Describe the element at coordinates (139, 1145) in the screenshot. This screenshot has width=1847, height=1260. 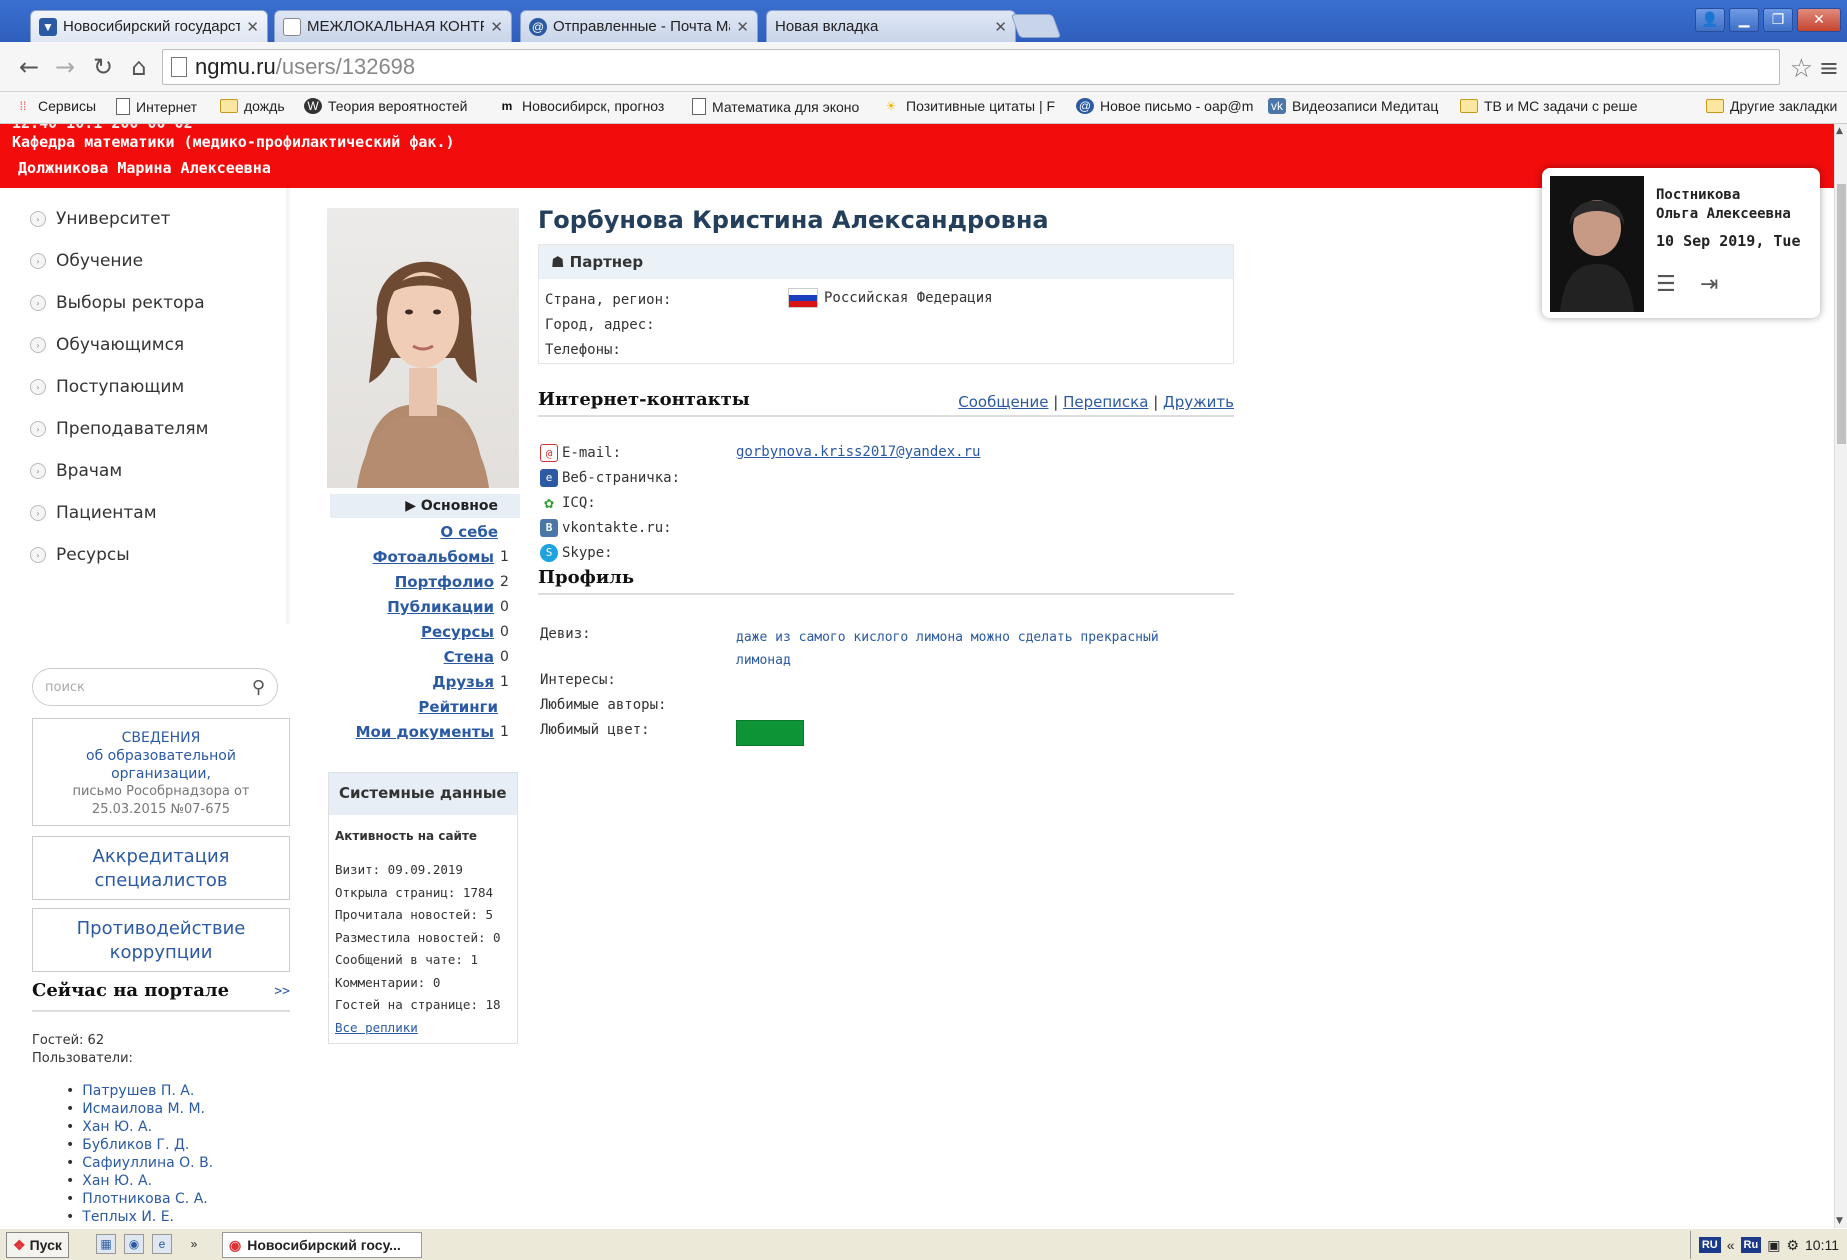
I see `online-user: Бубликов Г. Д.` at that location.